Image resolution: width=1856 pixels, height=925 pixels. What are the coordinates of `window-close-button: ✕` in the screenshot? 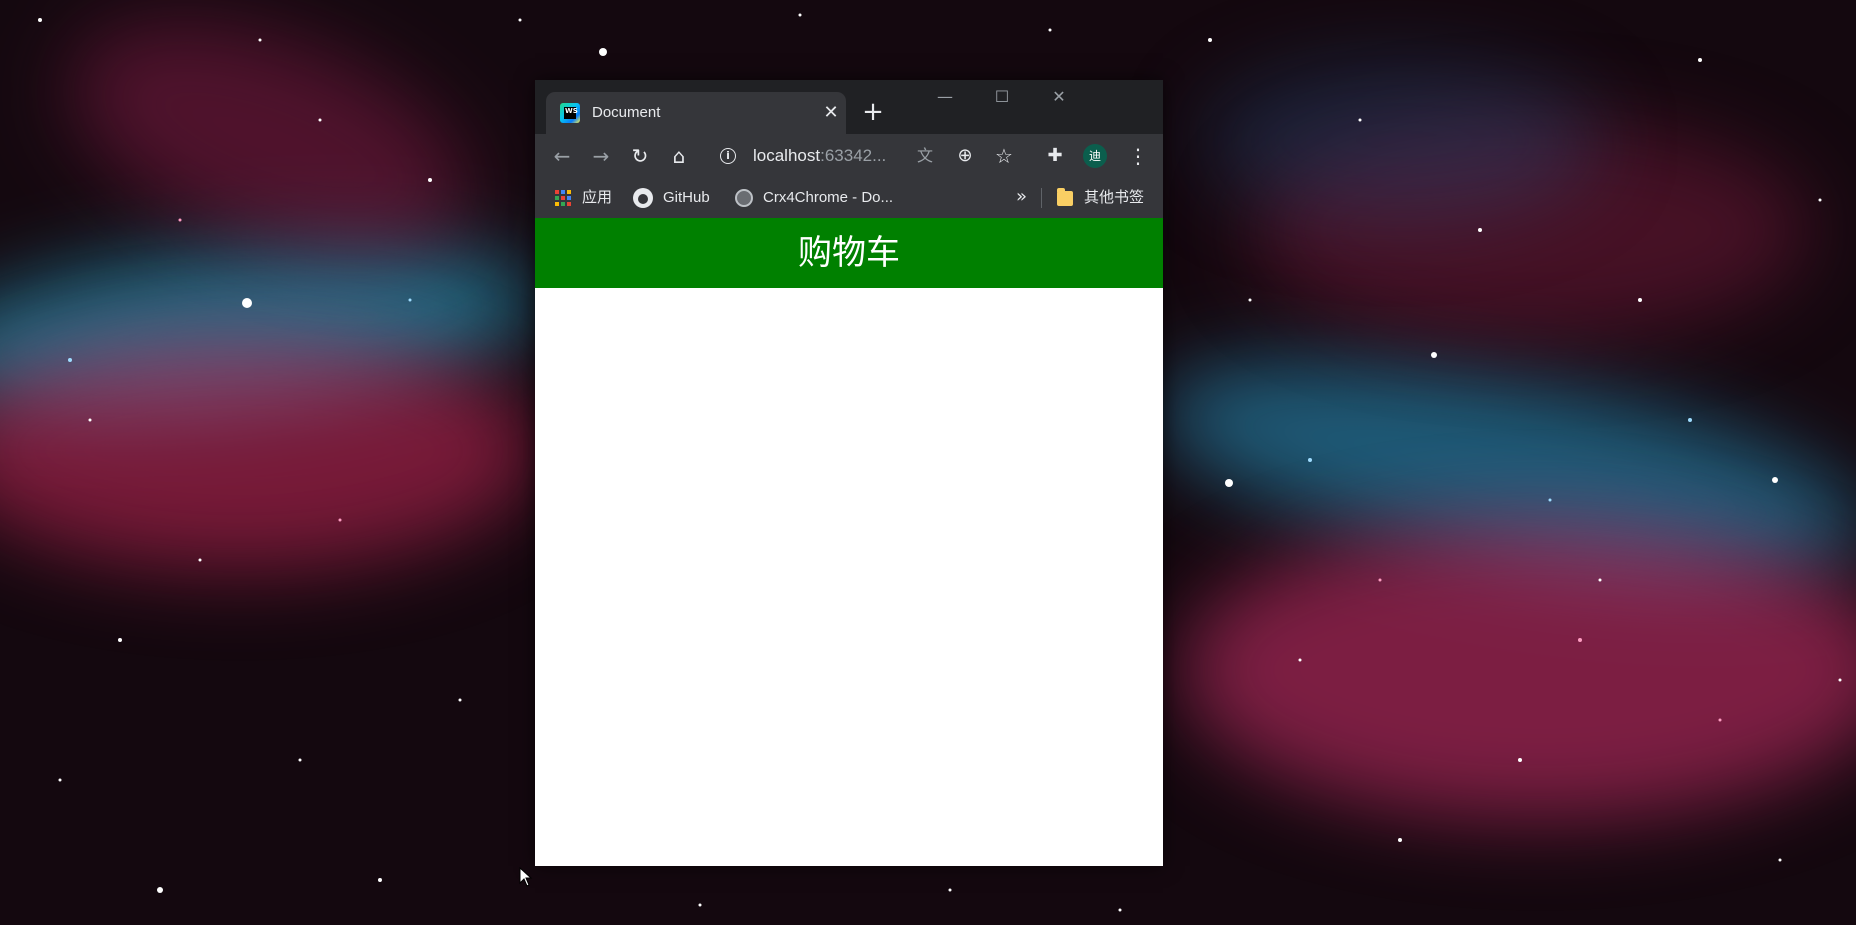 It's located at (1059, 98).